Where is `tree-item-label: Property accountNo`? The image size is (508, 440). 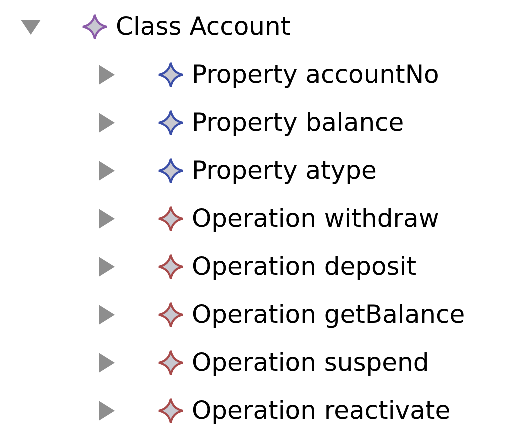 tree-item-label: Property accountNo is located at coordinates (316, 75).